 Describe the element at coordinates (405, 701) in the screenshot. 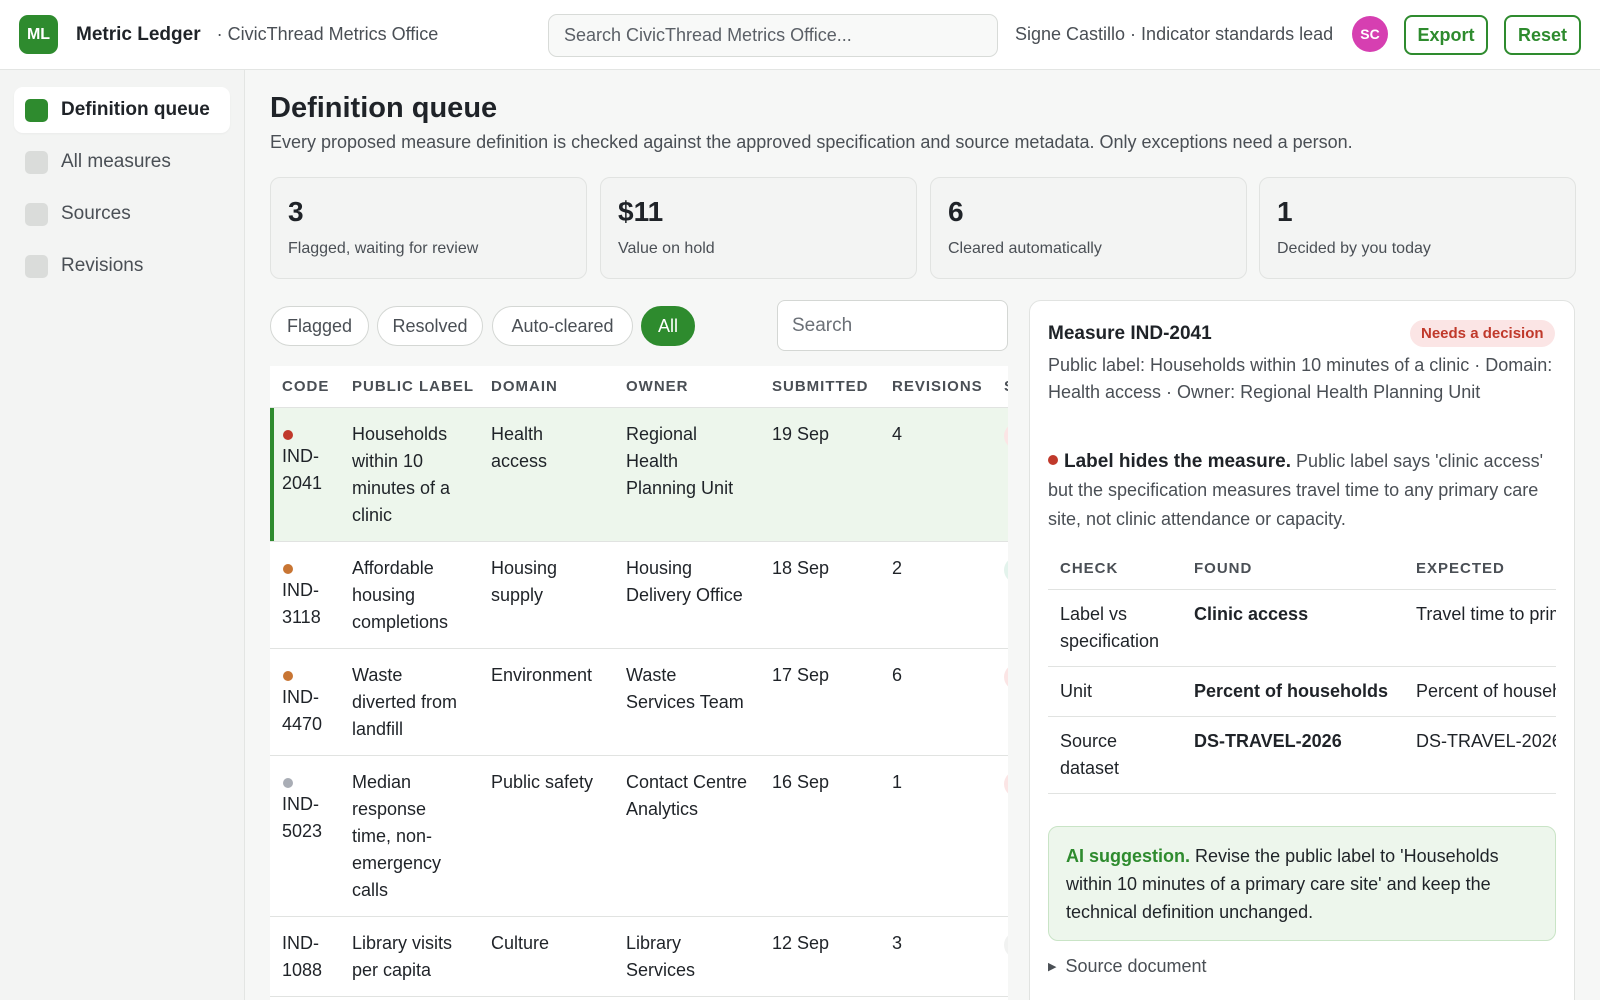

I see `cell-public-label-text: Waste diverted from landfill` at that location.